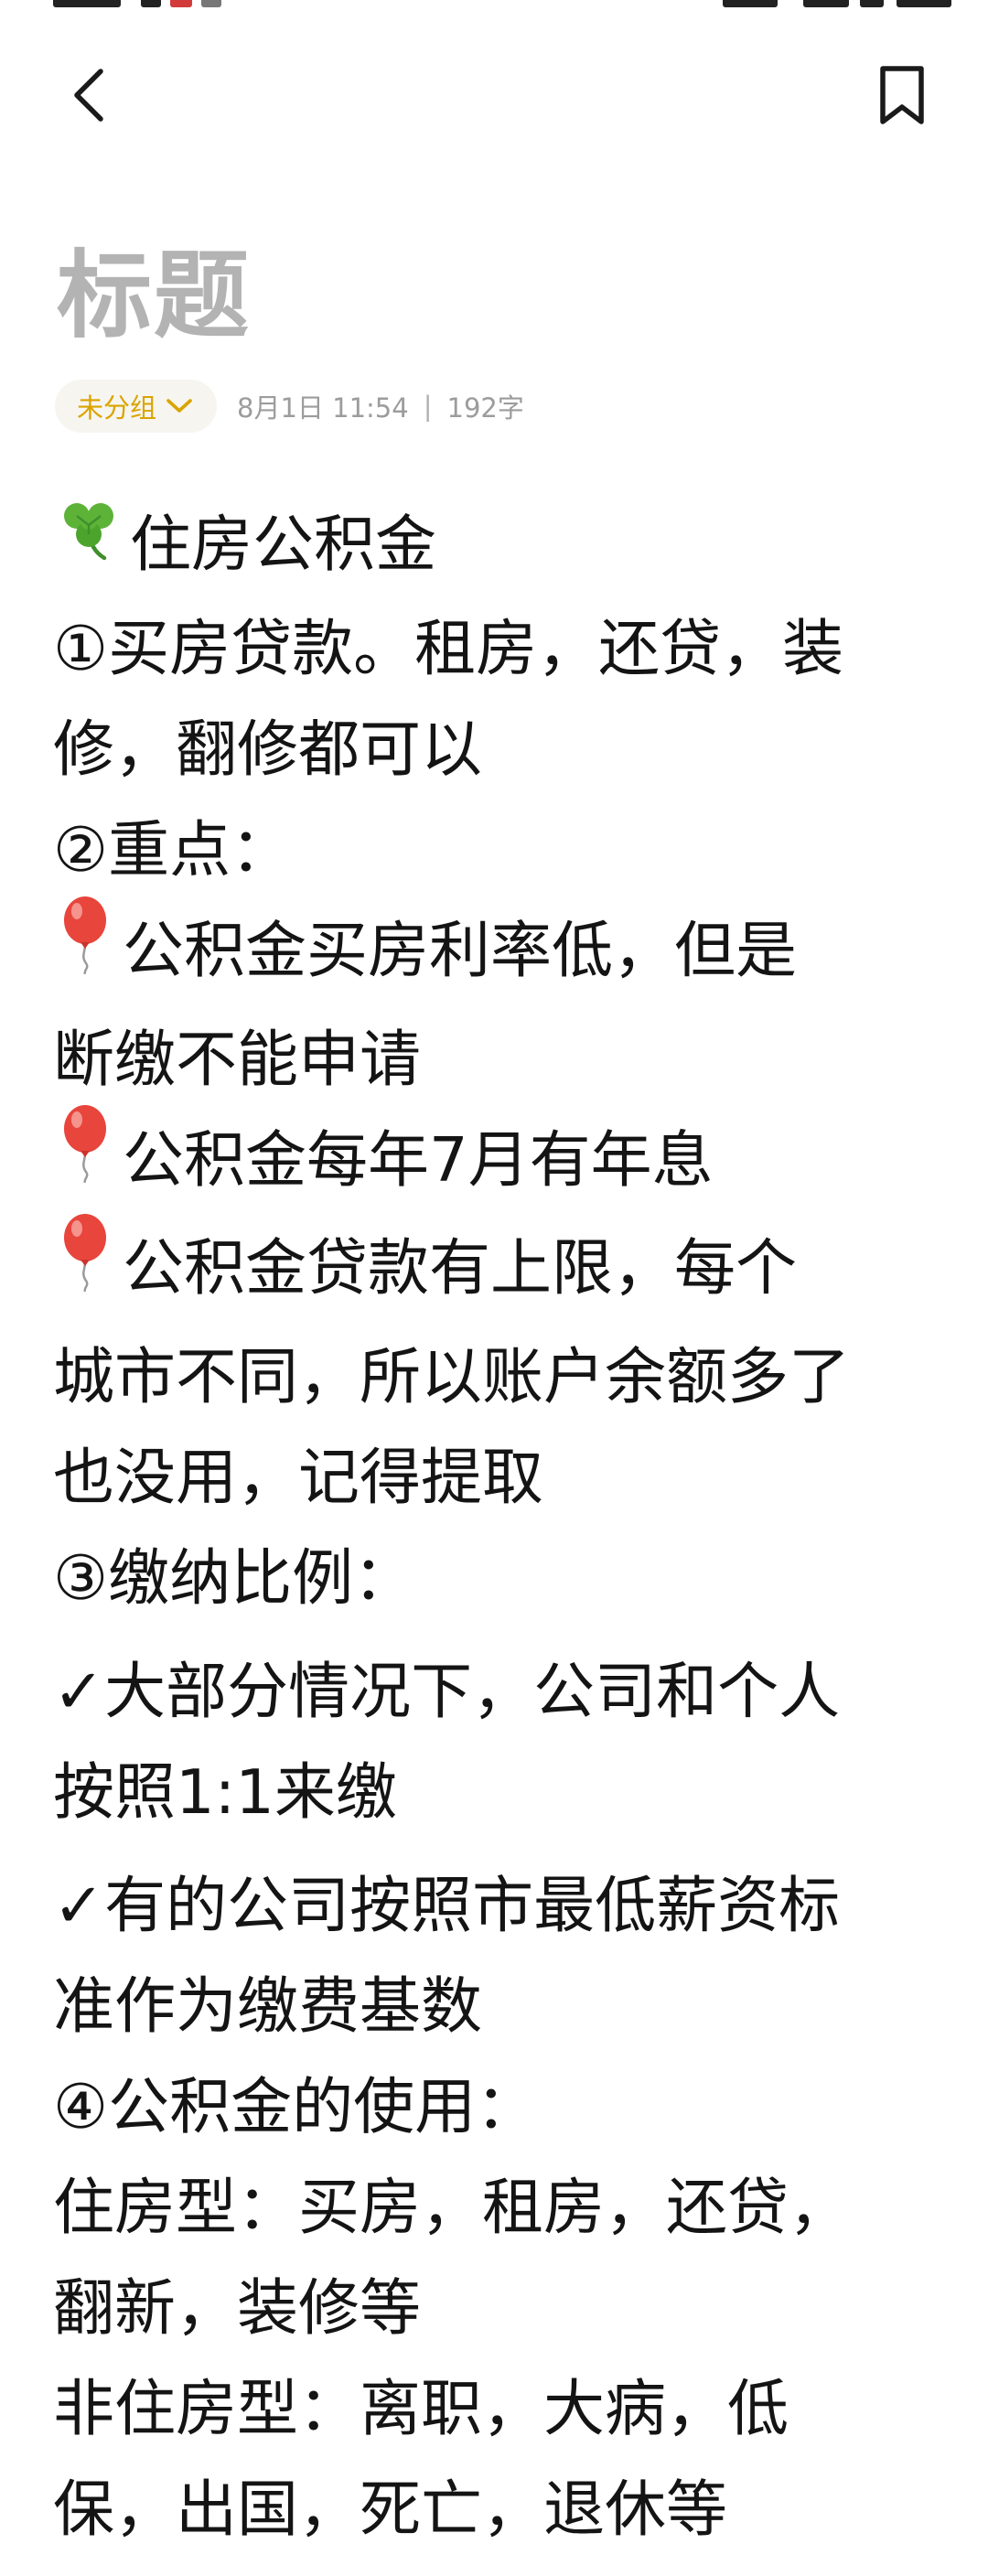 This screenshot has width=988, height=2576. Describe the element at coordinates (225, 1791) in the screenshot. I see `note-line-text: 按照1:1来缴` at that location.